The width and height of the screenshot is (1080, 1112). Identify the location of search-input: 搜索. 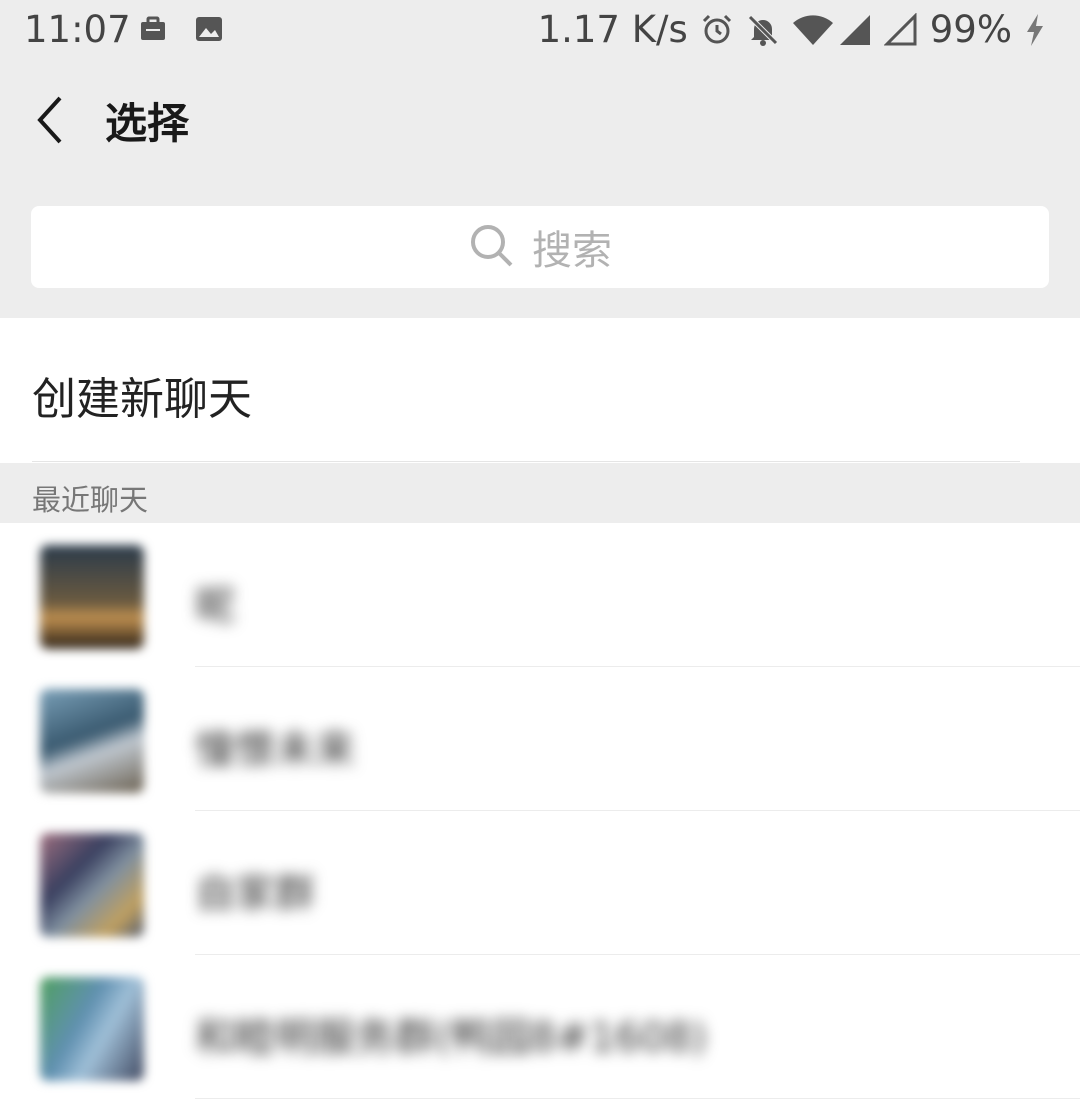
(540, 247).